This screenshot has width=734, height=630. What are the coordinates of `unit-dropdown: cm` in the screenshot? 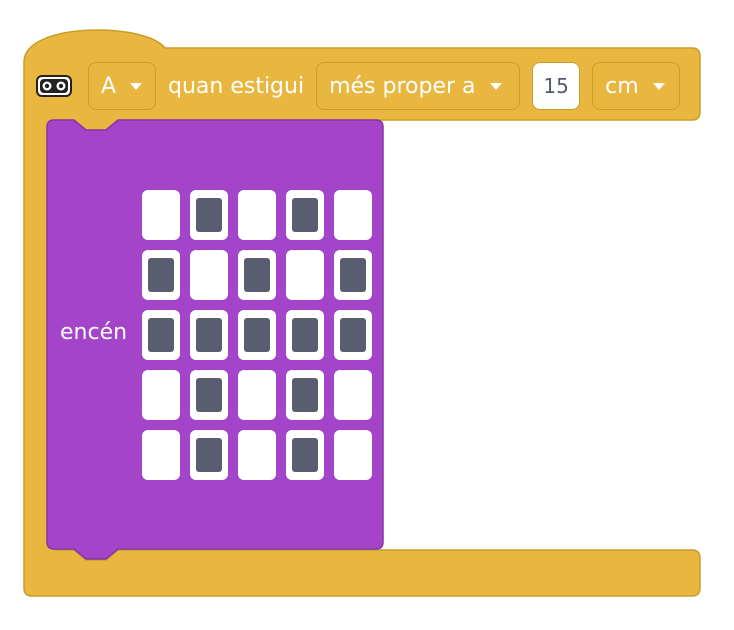 It's located at (636, 86).